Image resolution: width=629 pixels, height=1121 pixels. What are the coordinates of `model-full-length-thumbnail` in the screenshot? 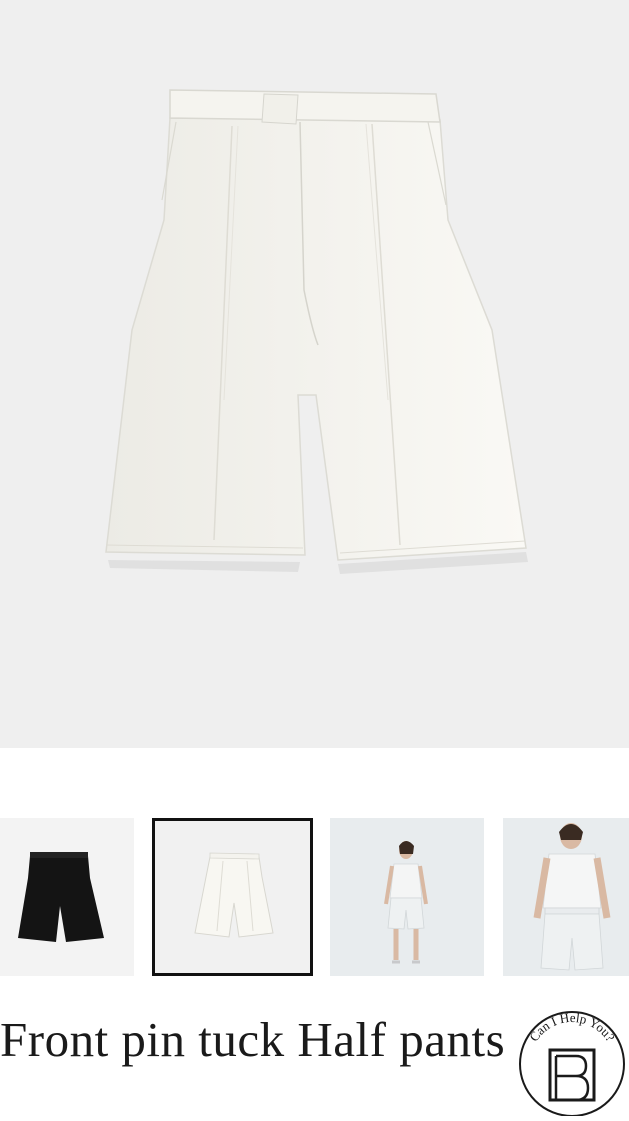 It's located at (407, 897).